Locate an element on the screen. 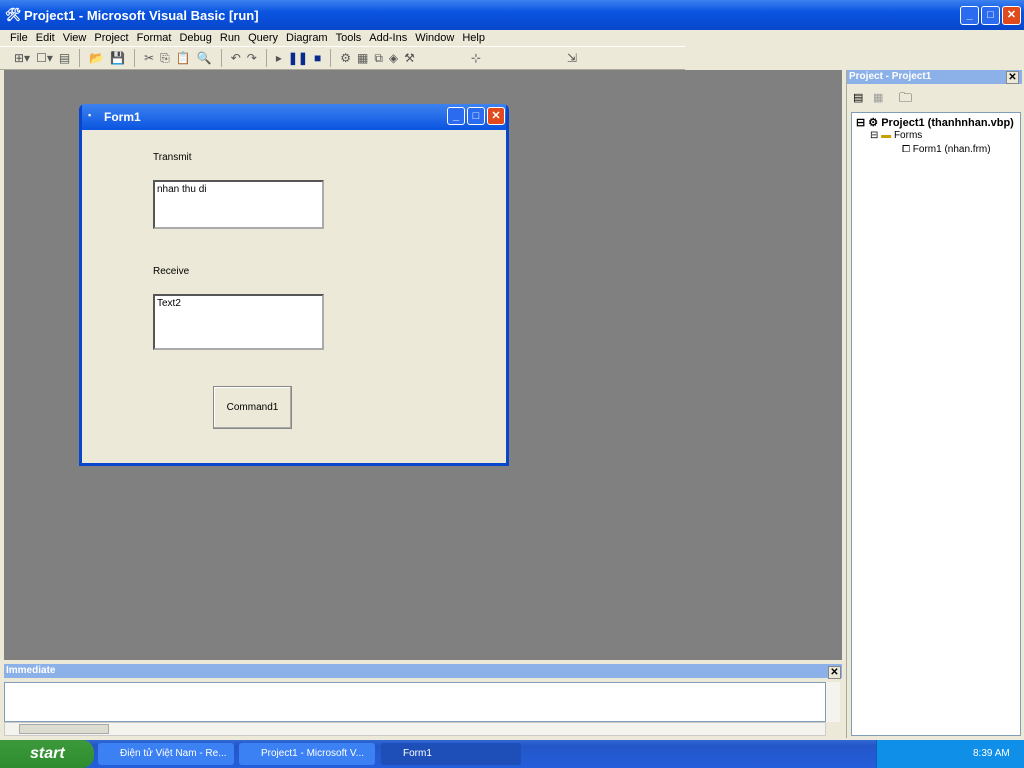  cut-icon: ✂ is located at coordinates (149, 58).